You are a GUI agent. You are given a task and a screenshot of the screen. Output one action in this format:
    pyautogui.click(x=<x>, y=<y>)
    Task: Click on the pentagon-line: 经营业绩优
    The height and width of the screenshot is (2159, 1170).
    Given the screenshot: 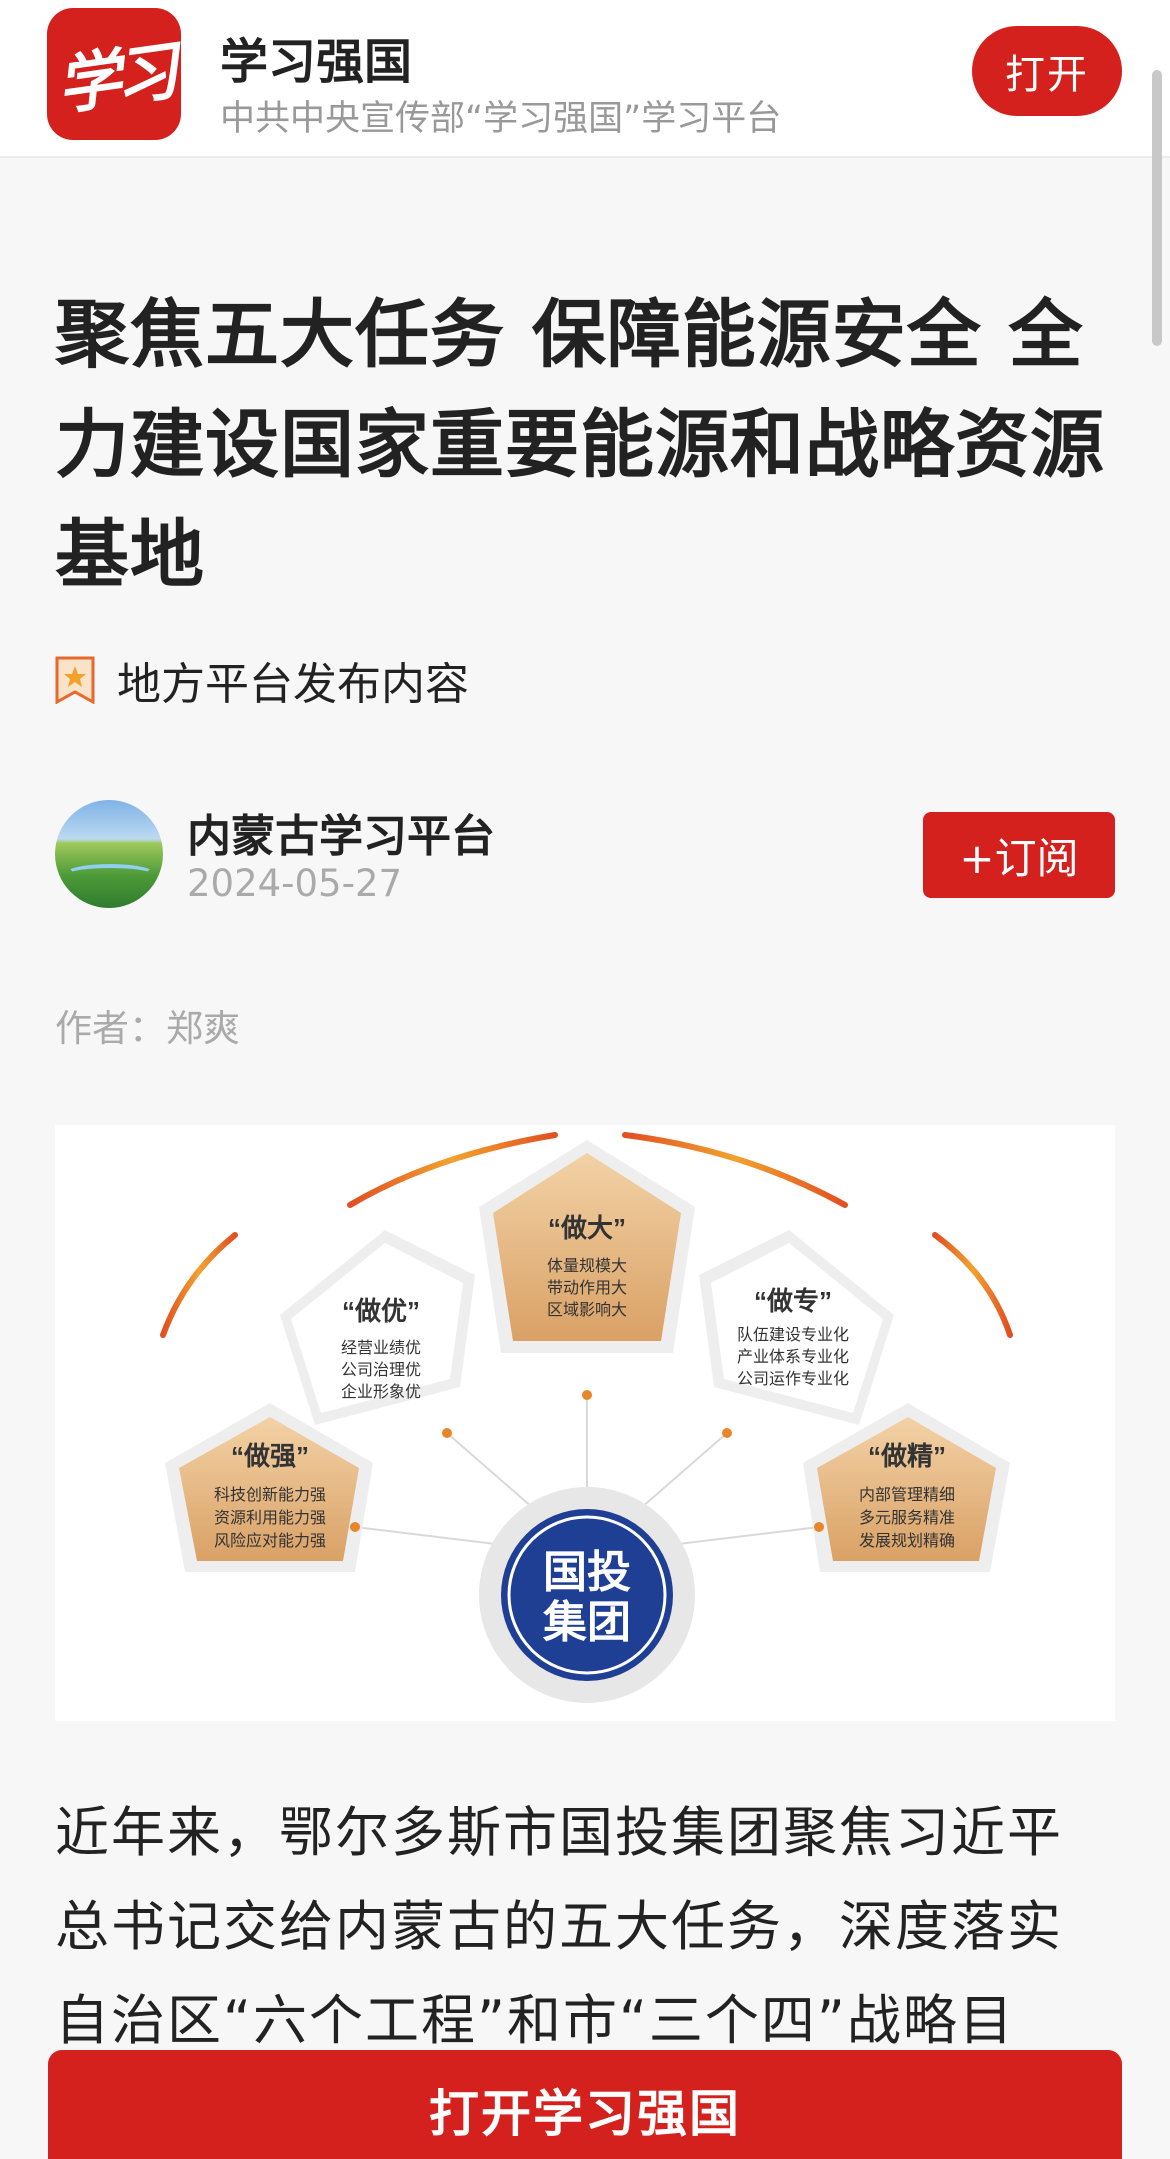 What is the action you would take?
    pyautogui.click(x=381, y=1348)
    